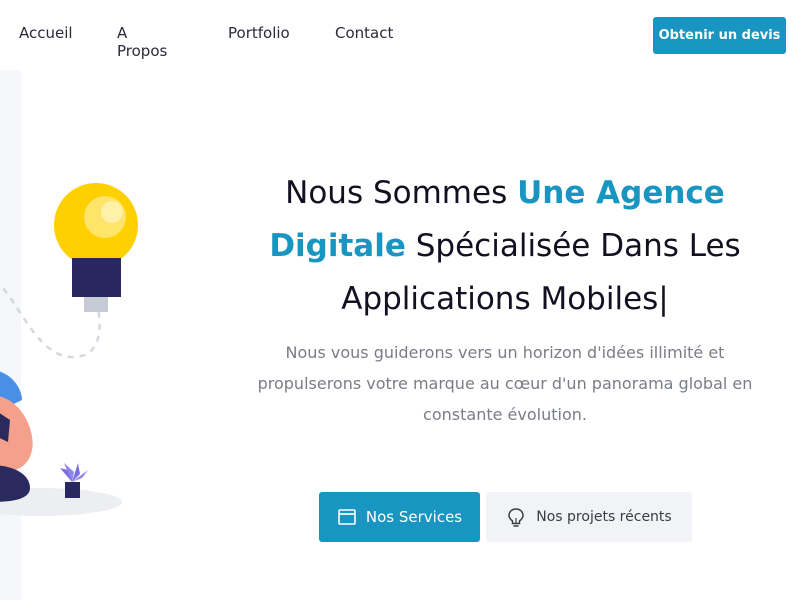 This screenshot has width=800, height=600. I want to click on recent-projects-label: Nos projets récents, so click(604, 517).